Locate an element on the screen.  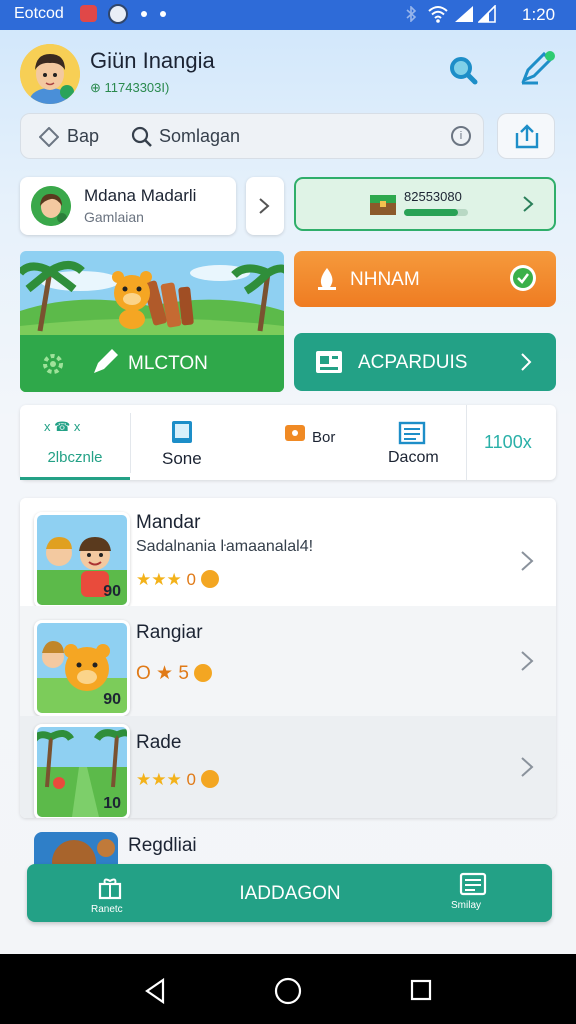
avatar is located at coordinates (50, 74).